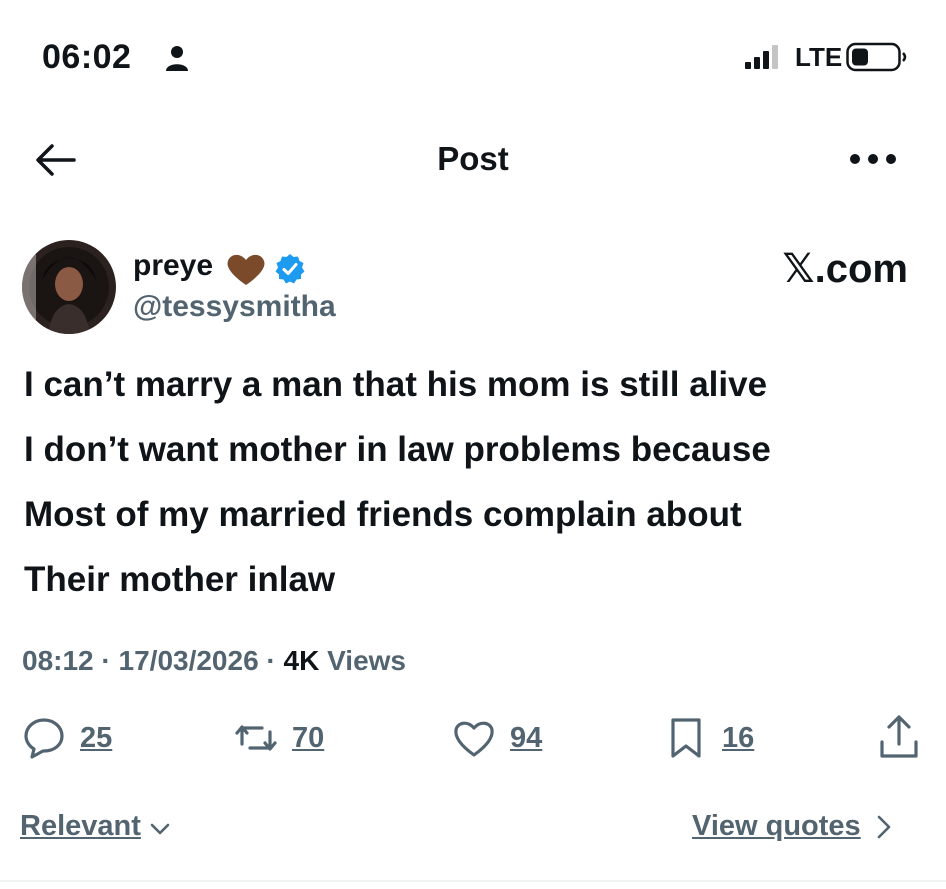 This screenshot has width=946, height=889. Describe the element at coordinates (44, 738) in the screenshot. I see `reply-icon` at that location.